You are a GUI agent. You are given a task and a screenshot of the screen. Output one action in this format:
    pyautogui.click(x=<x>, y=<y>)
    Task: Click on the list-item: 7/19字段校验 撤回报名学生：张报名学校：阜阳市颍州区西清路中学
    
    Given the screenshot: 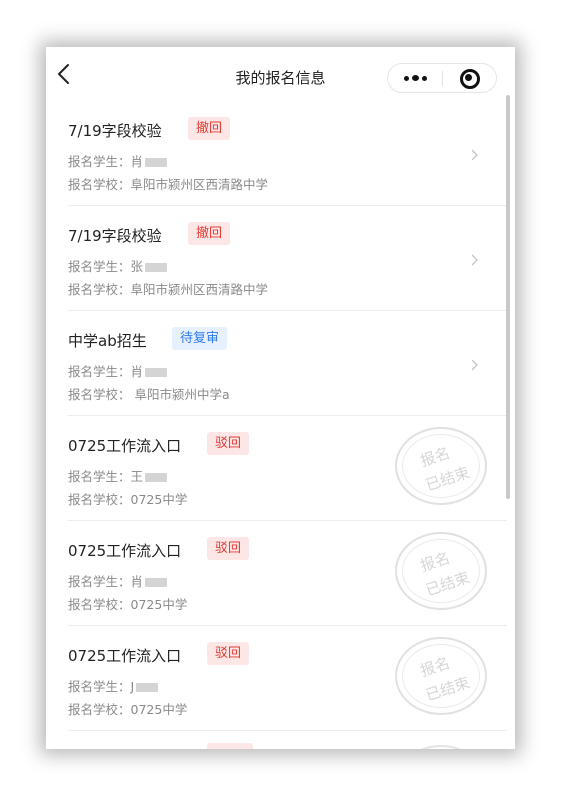 What is the action you would take?
    pyautogui.click(x=280, y=258)
    